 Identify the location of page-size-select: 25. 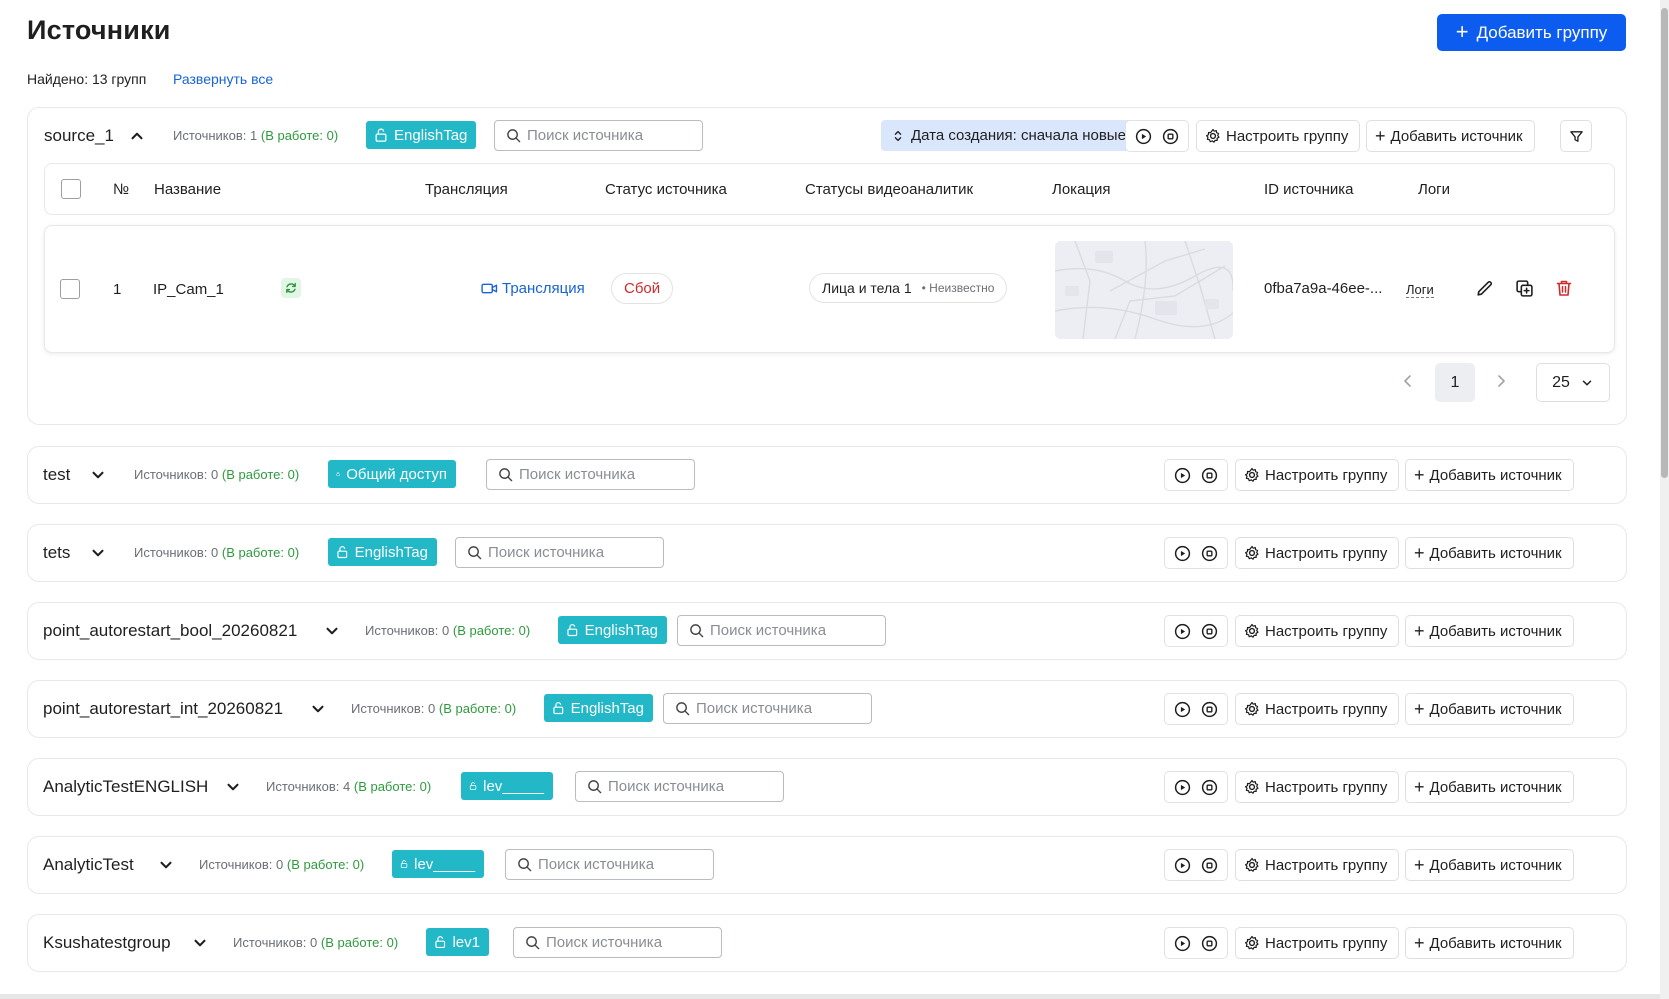
(1573, 382).